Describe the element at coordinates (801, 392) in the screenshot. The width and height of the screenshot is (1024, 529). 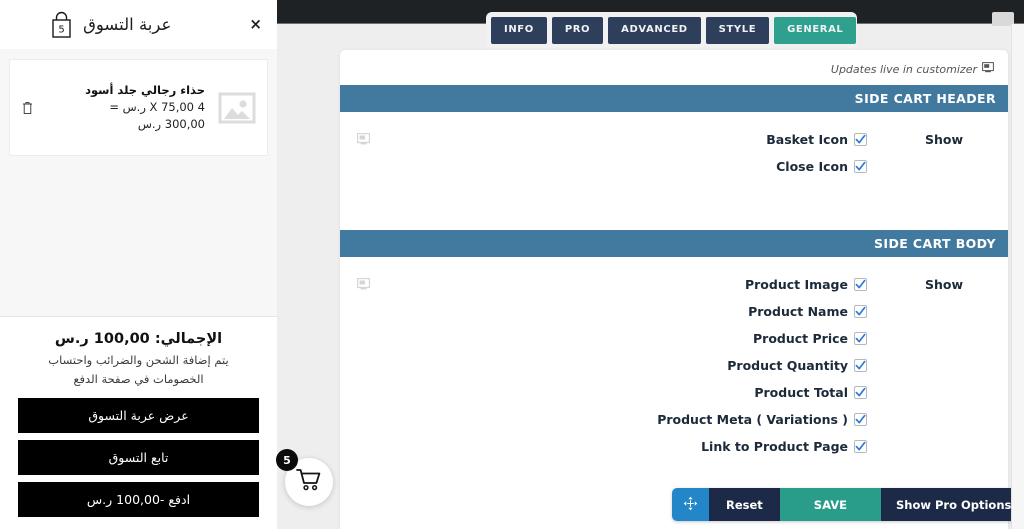
I see `option-label: Product Total` at that location.